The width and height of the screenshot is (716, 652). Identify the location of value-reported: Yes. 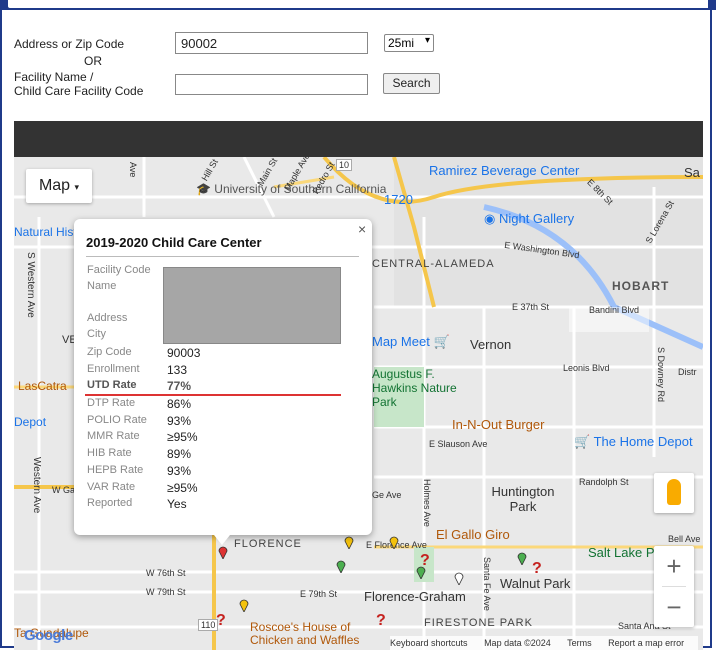
(177, 504).